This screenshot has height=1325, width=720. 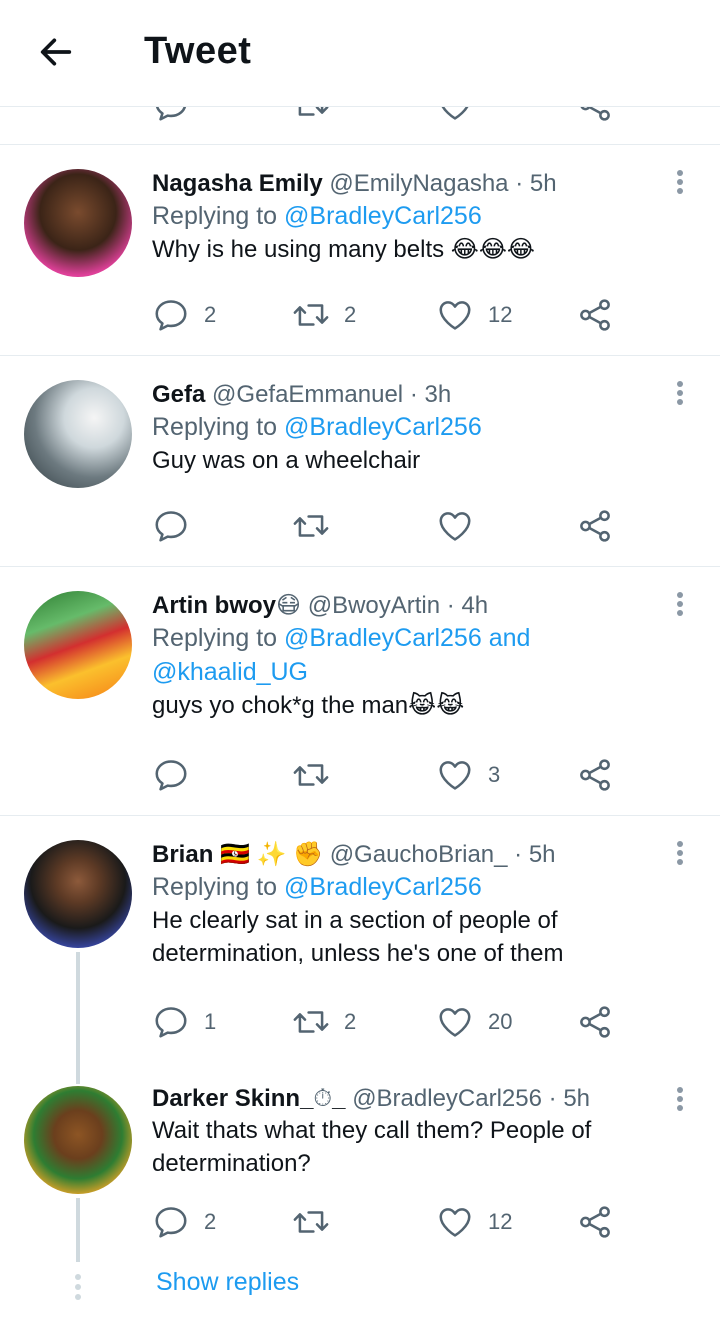 I want to click on author-handle: @GefaEmmanuel, so click(x=307, y=394).